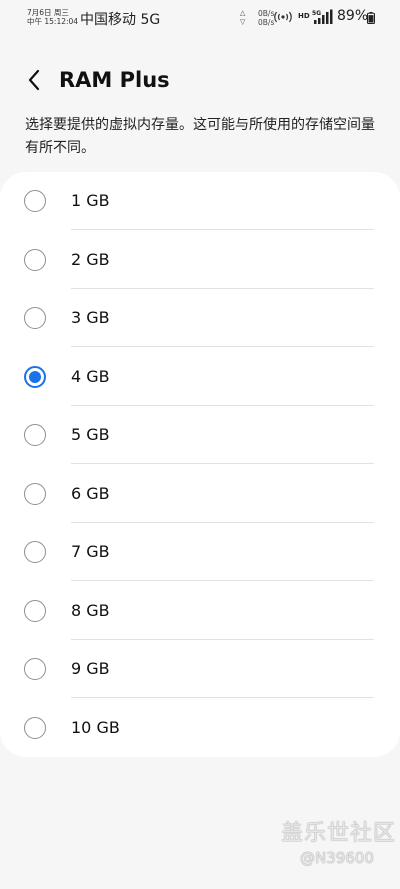 The height and width of the screenshot is (889, 400). What do you see at coordinates (200, 552) in the screenshot?
I see `ram-option: 7 GB` at bounding box center [200, 552].